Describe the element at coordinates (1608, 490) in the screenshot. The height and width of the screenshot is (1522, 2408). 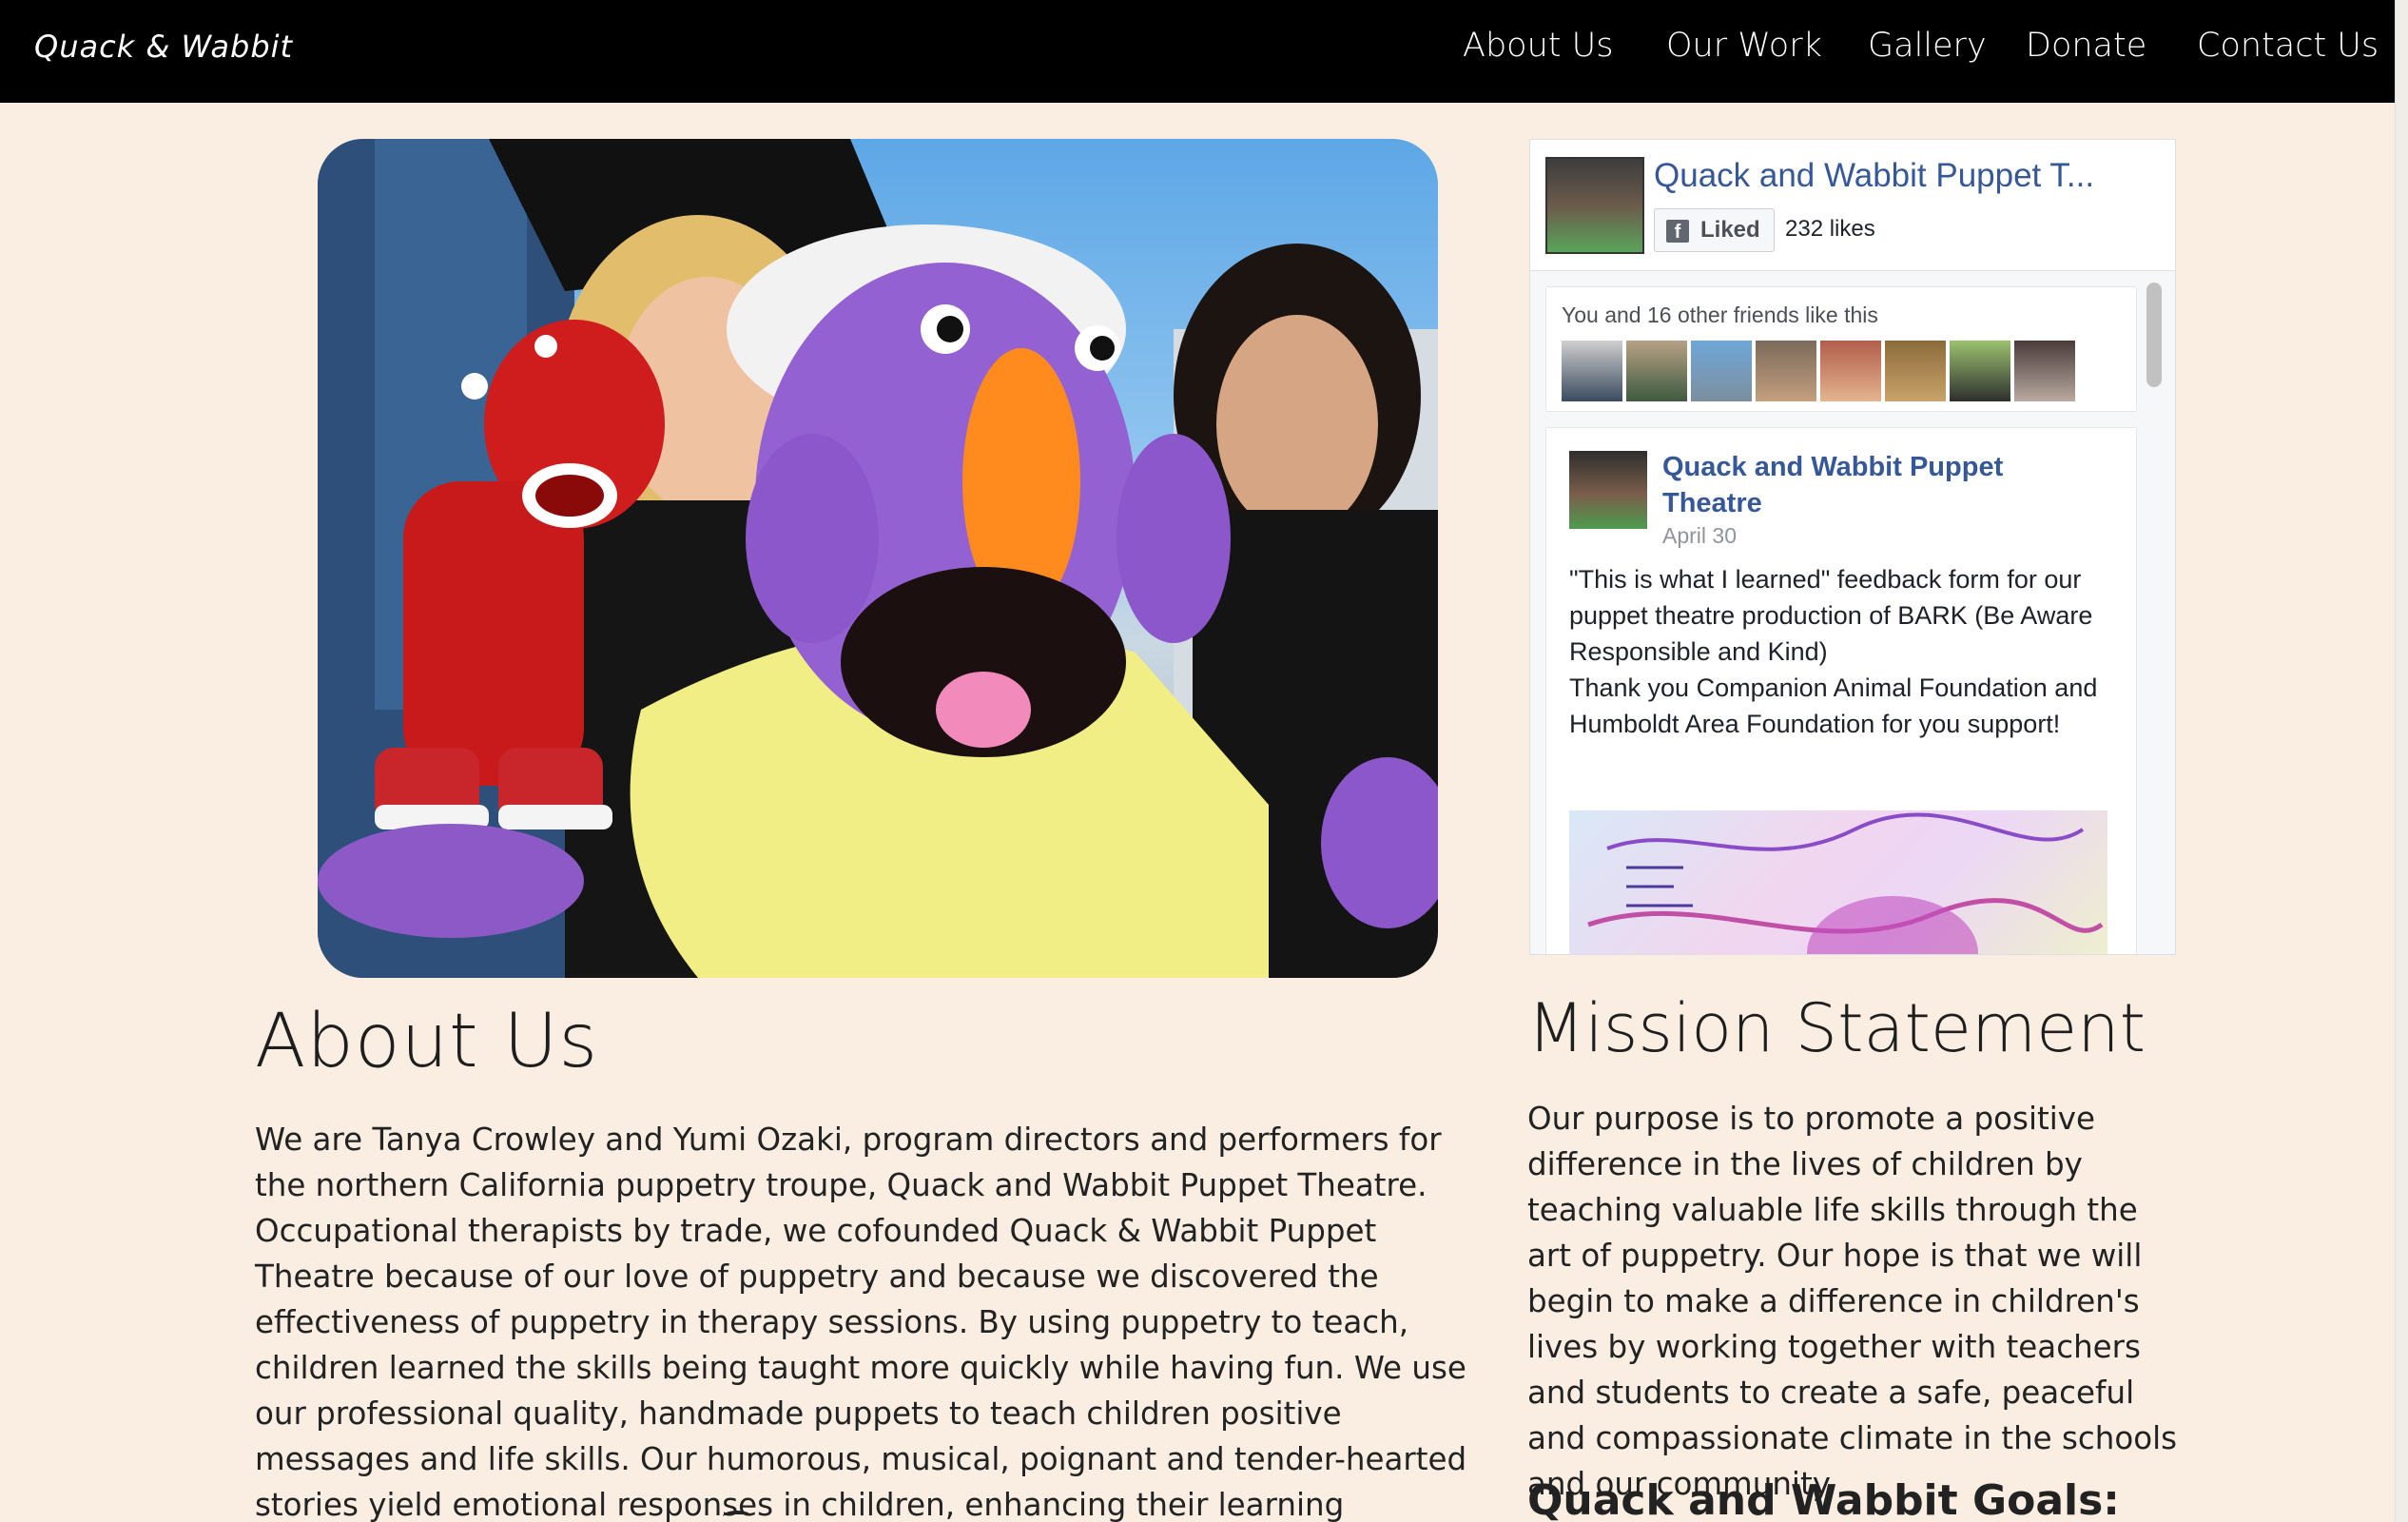
I see `post-author-thumbnail` at that location.